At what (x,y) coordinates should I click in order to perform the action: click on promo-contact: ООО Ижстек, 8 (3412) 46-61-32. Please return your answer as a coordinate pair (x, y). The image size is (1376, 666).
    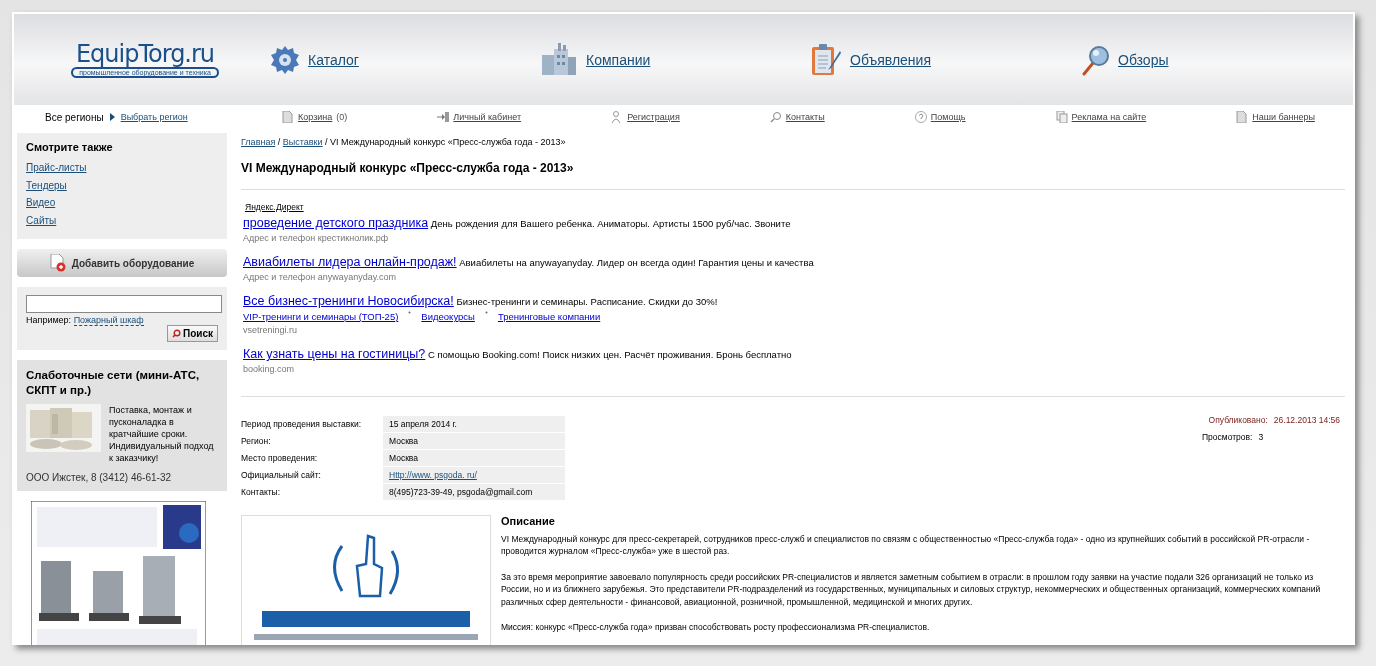
    Looking at the image, I should click on (99, 477).